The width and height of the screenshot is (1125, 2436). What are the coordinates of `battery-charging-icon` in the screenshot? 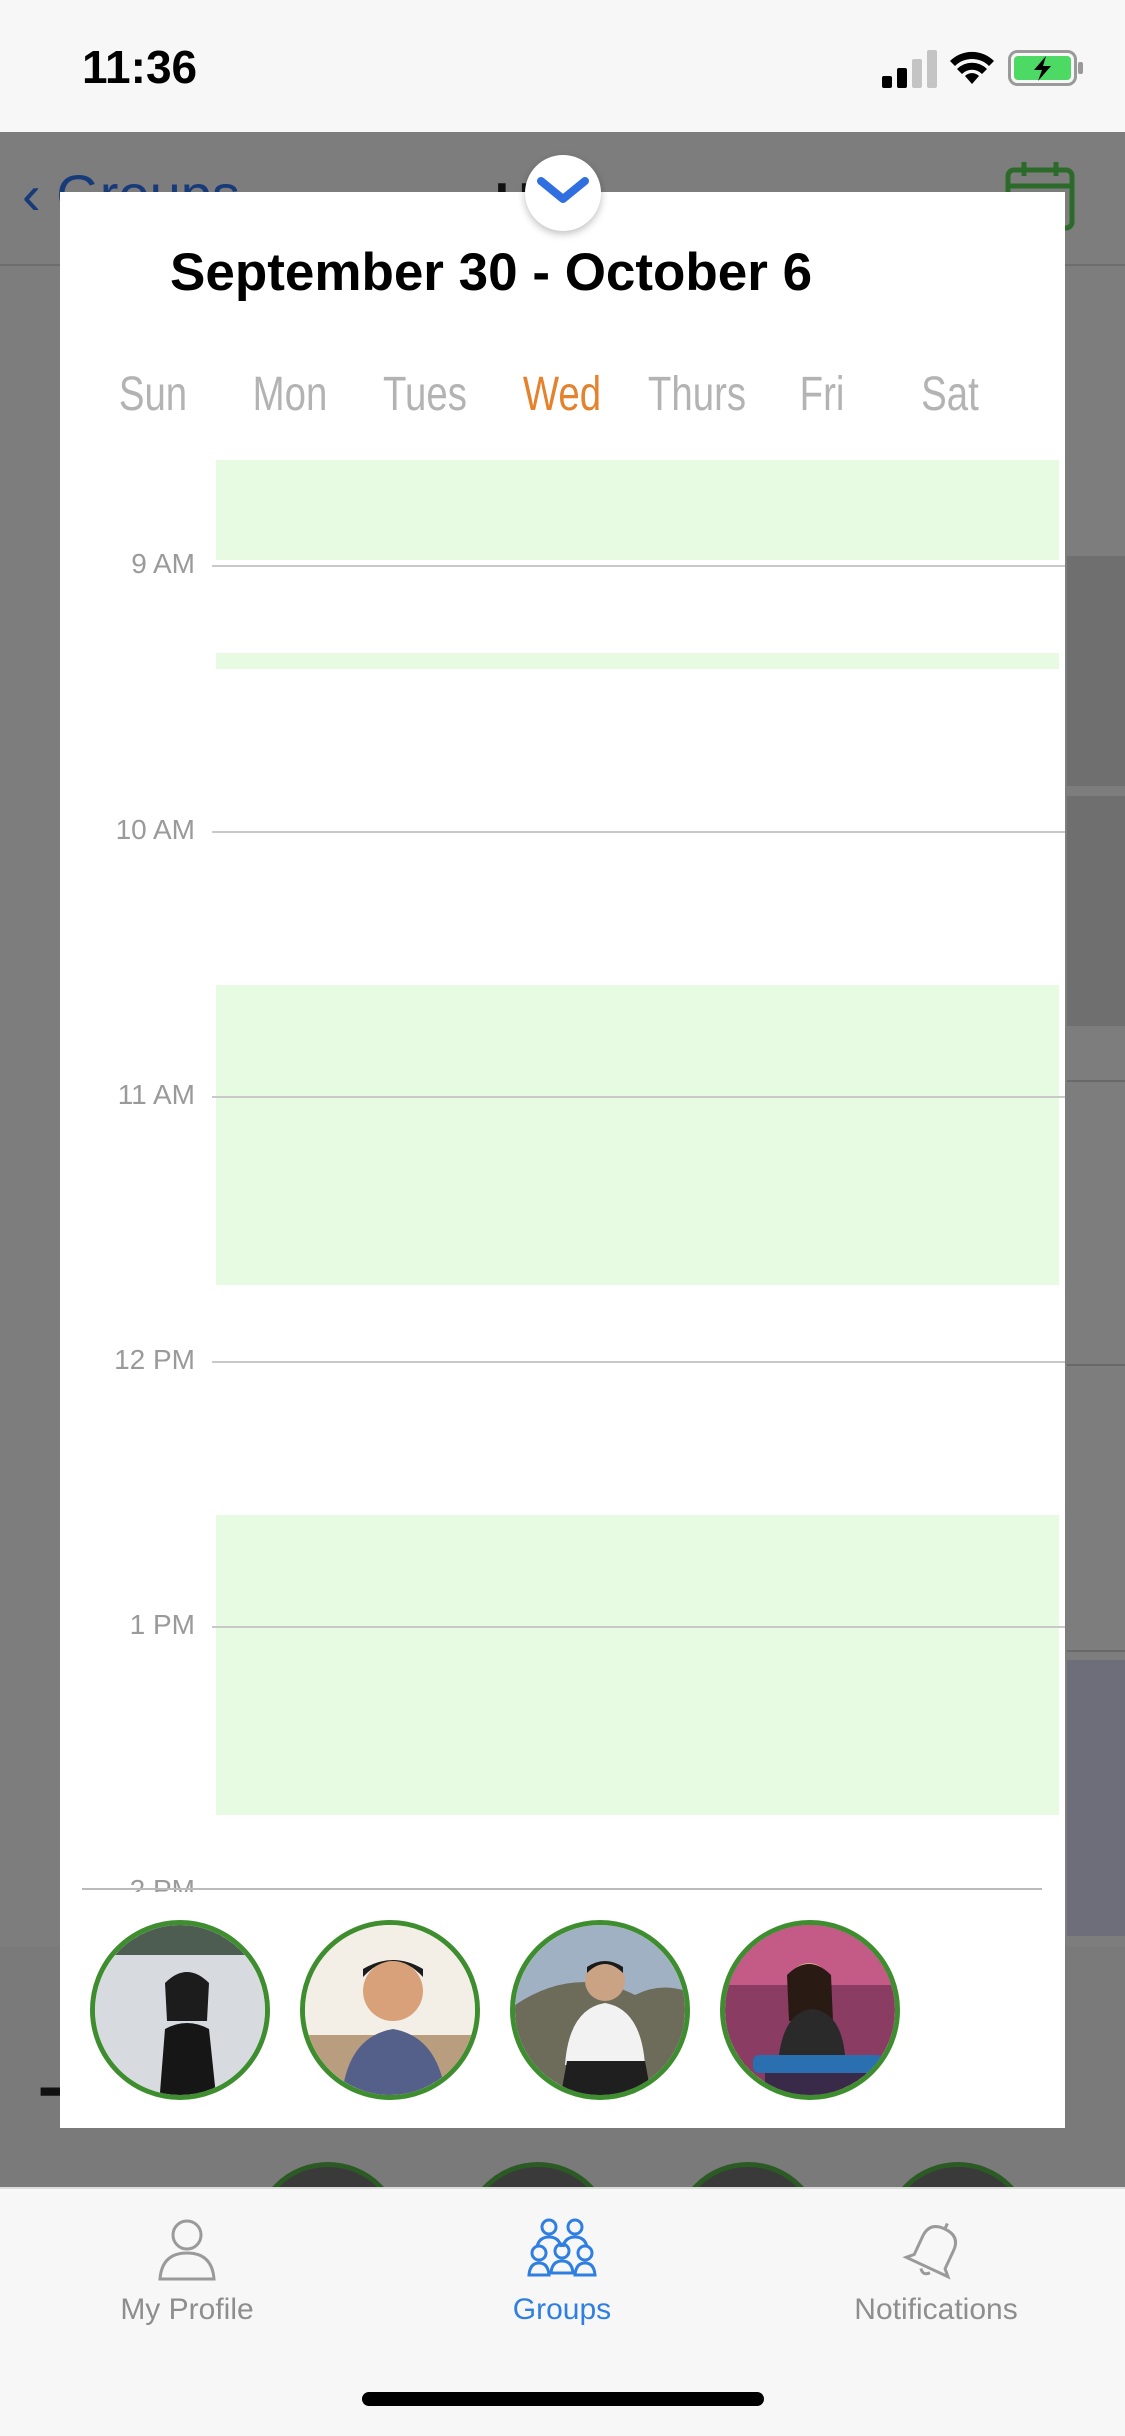 It's located at (1045, 68).